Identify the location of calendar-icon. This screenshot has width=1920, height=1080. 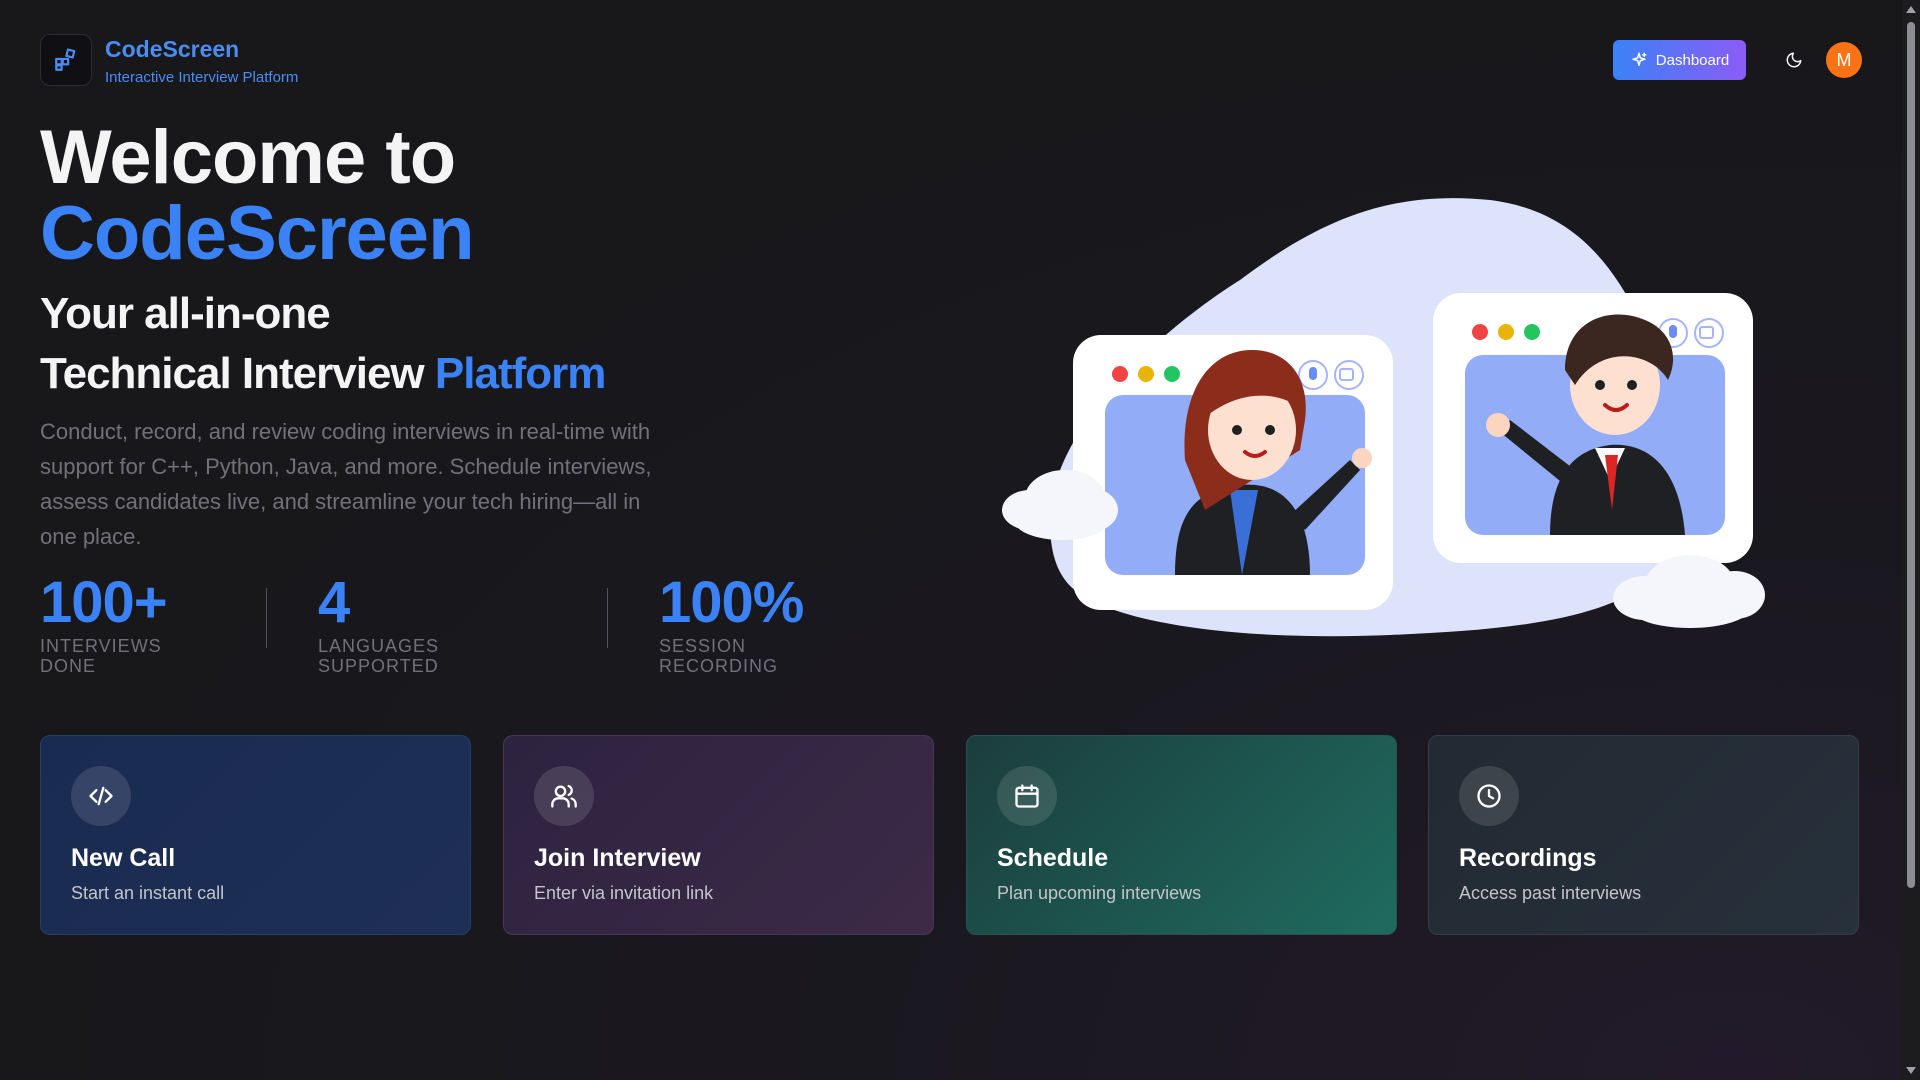
(1027, 796).